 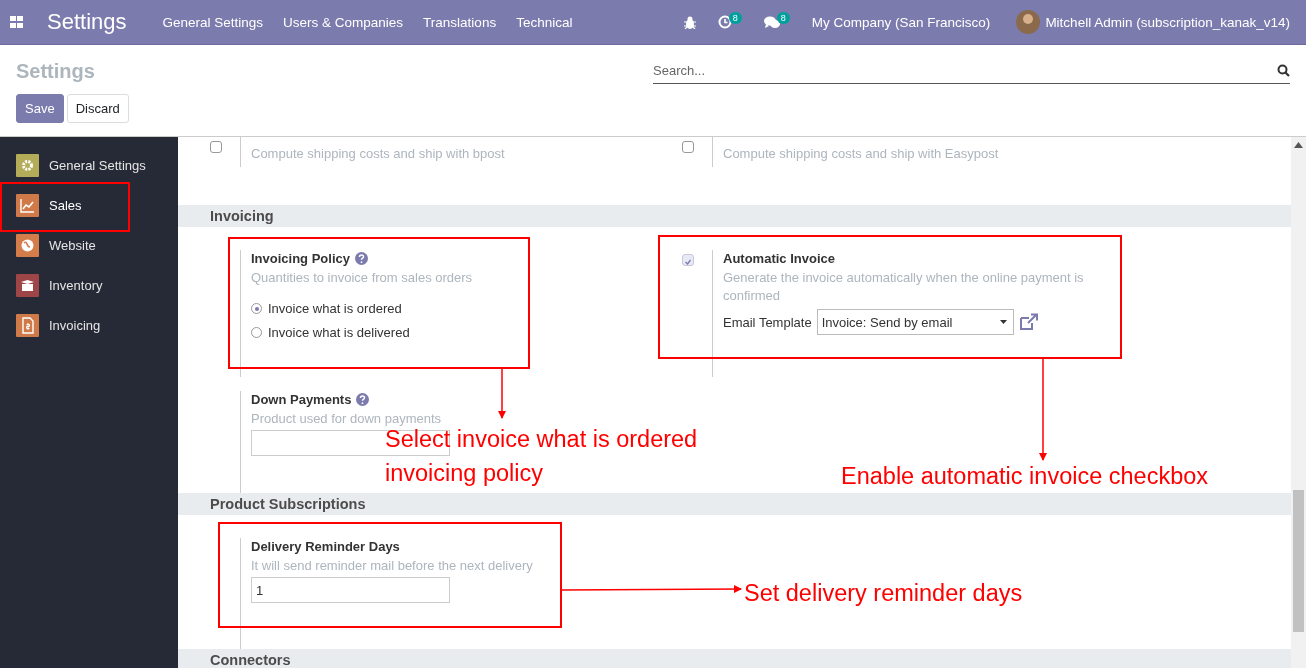 I want to click on search-icon, so click(x=1283, y=70).